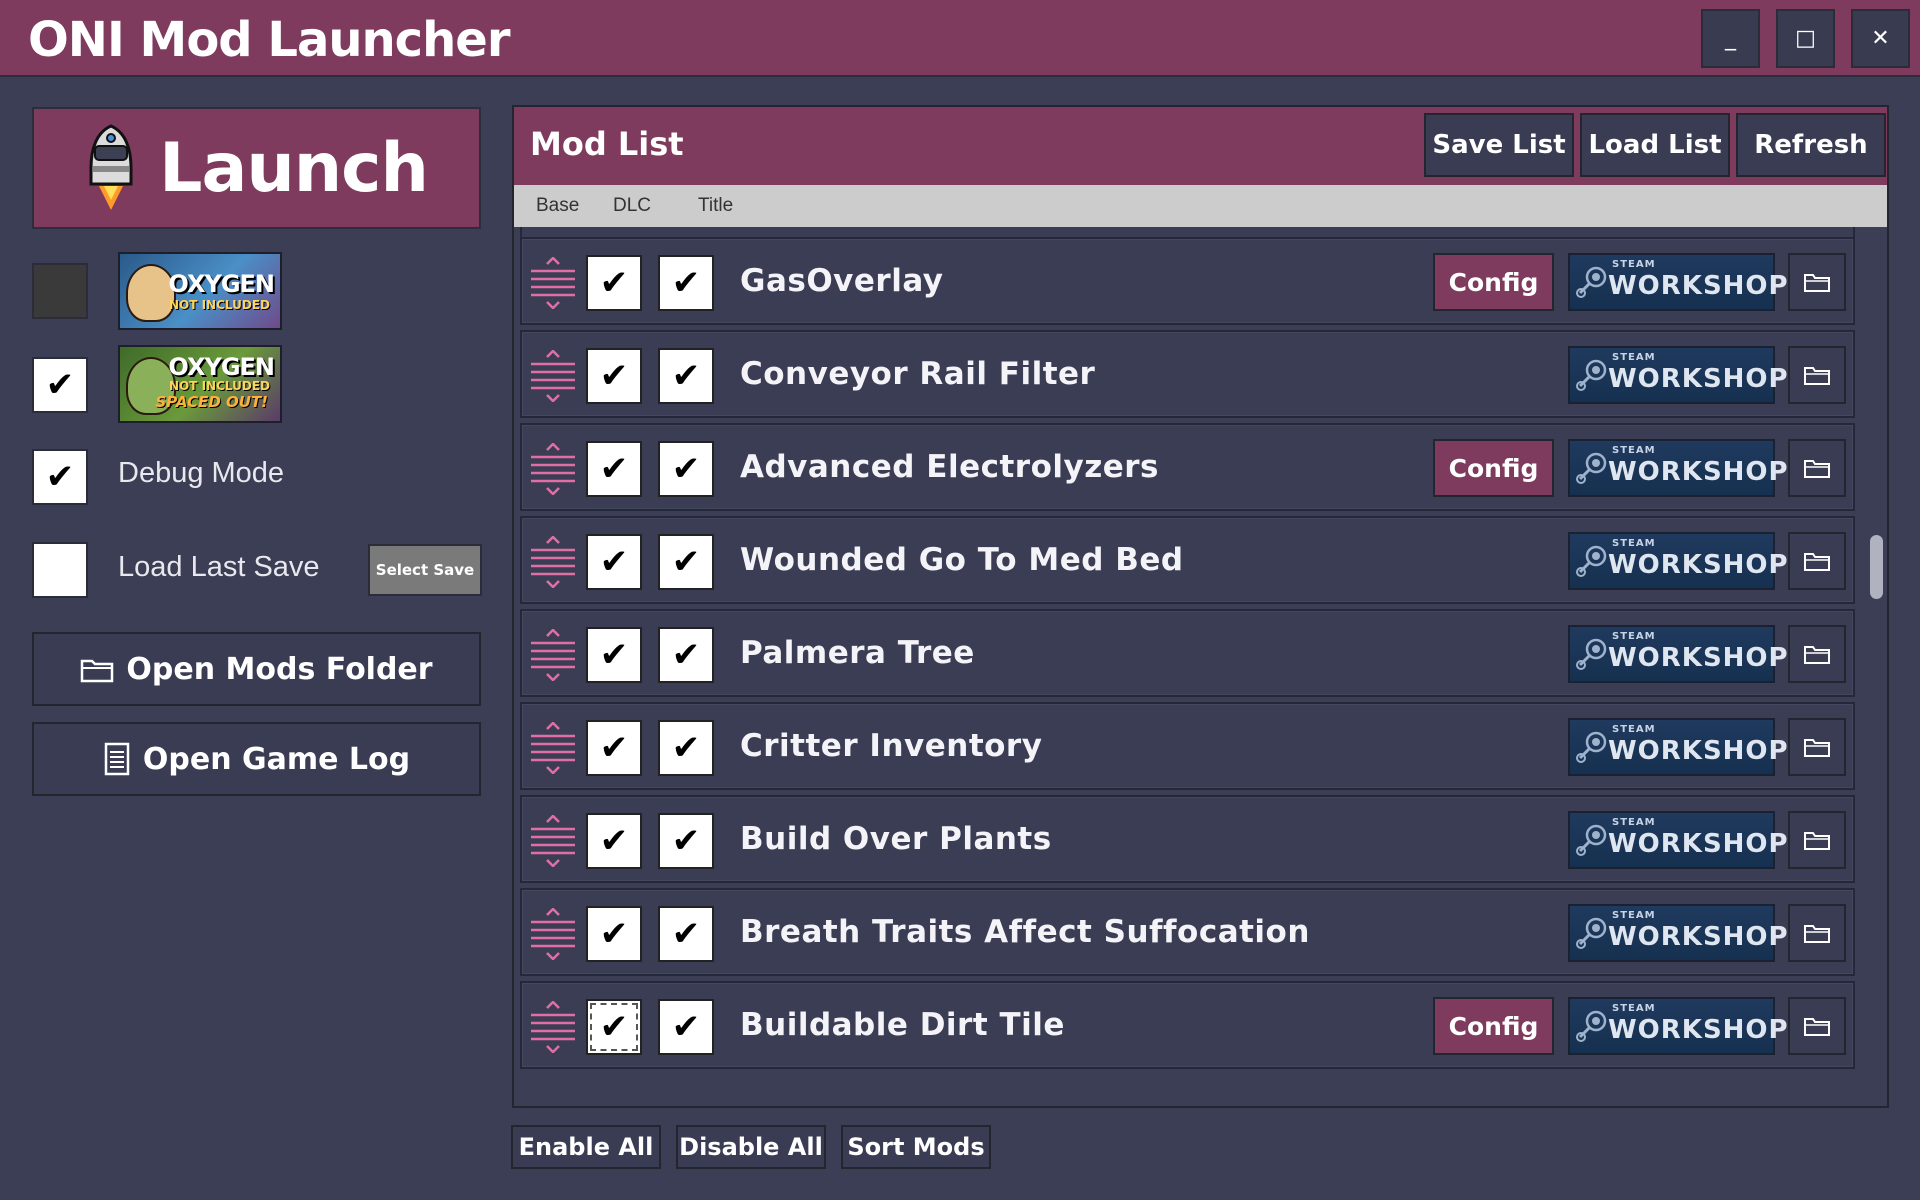 Image resolution: width=1920 pixels, height=1200 pixels. I want to click on save-list-button: Save List, so click(1499, 145).